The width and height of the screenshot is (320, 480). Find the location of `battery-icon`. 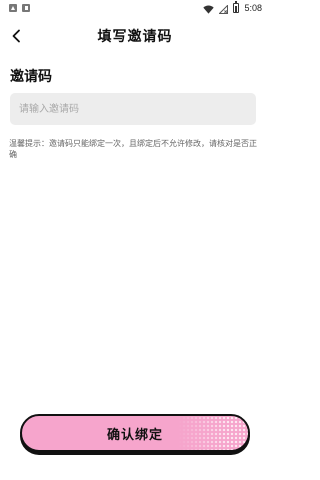

battery-icon is located at coordinates (236, 7).